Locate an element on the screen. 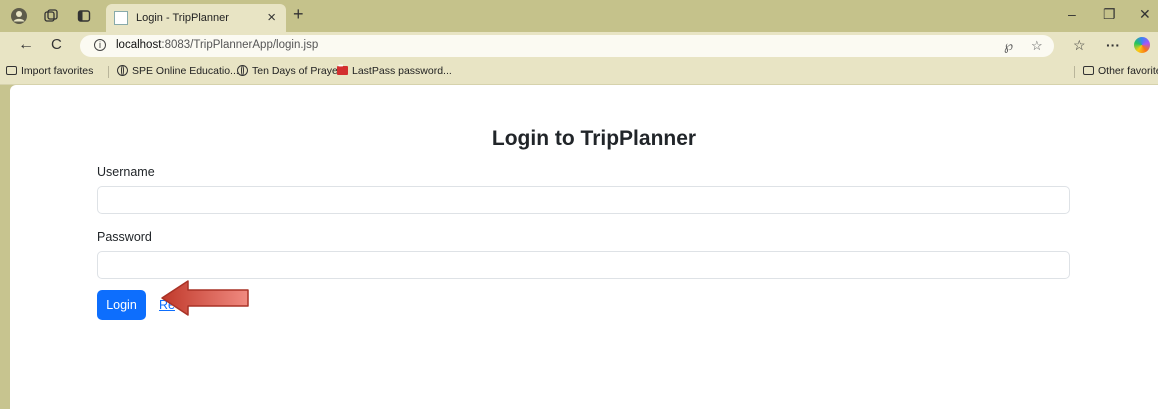  profile-icon is located at coordinates (19, 16).